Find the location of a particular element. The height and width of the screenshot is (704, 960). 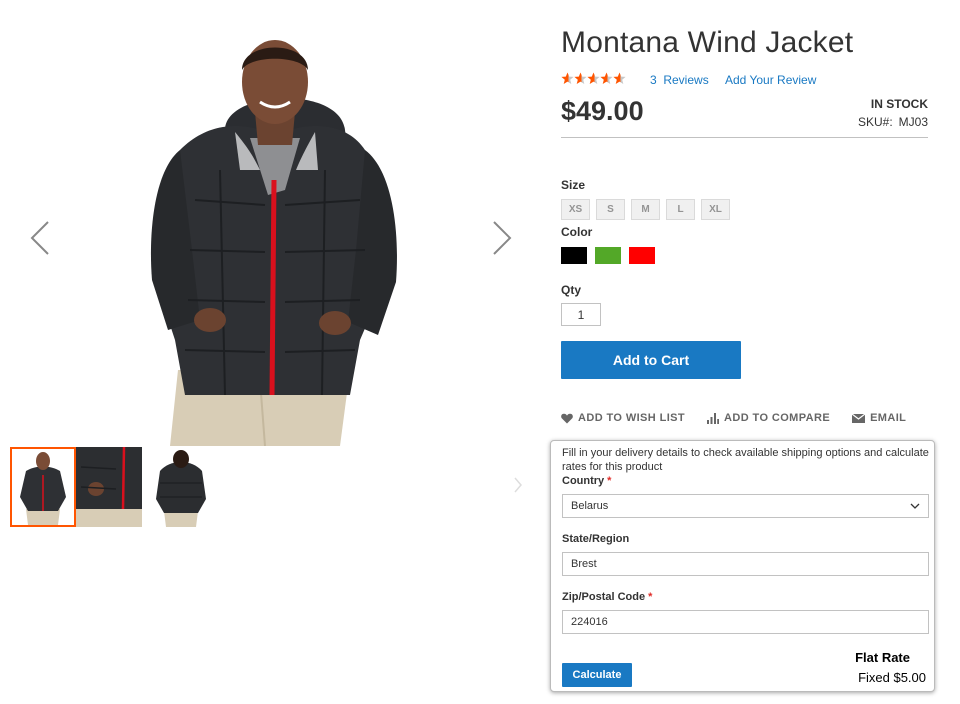

add-to-compare-link: ADD TO COMPARE is located at coordinates (768, 418).